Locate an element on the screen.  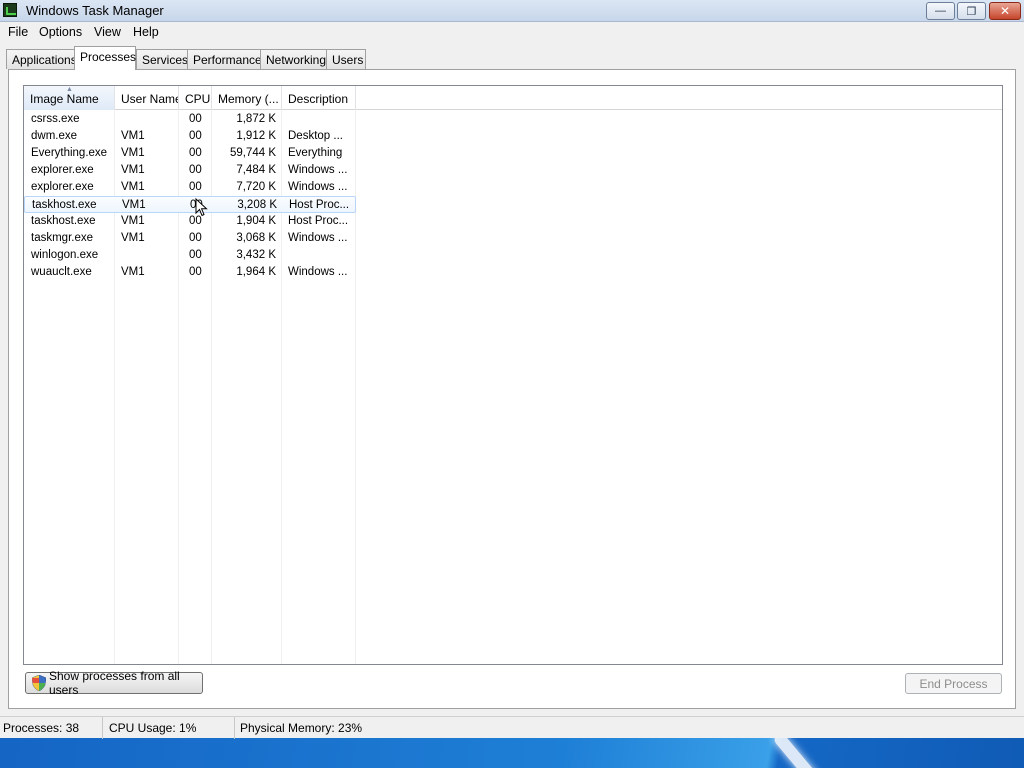
desktop-light-streak is located at coordinates (796, 753).